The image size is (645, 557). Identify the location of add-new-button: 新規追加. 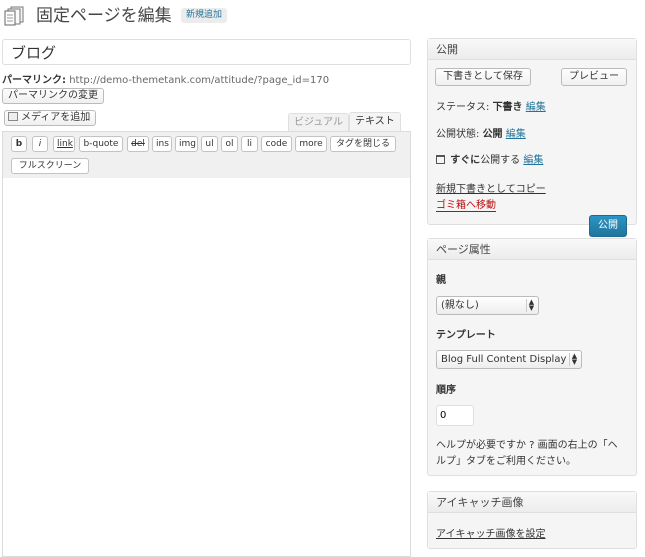
(204, 15).